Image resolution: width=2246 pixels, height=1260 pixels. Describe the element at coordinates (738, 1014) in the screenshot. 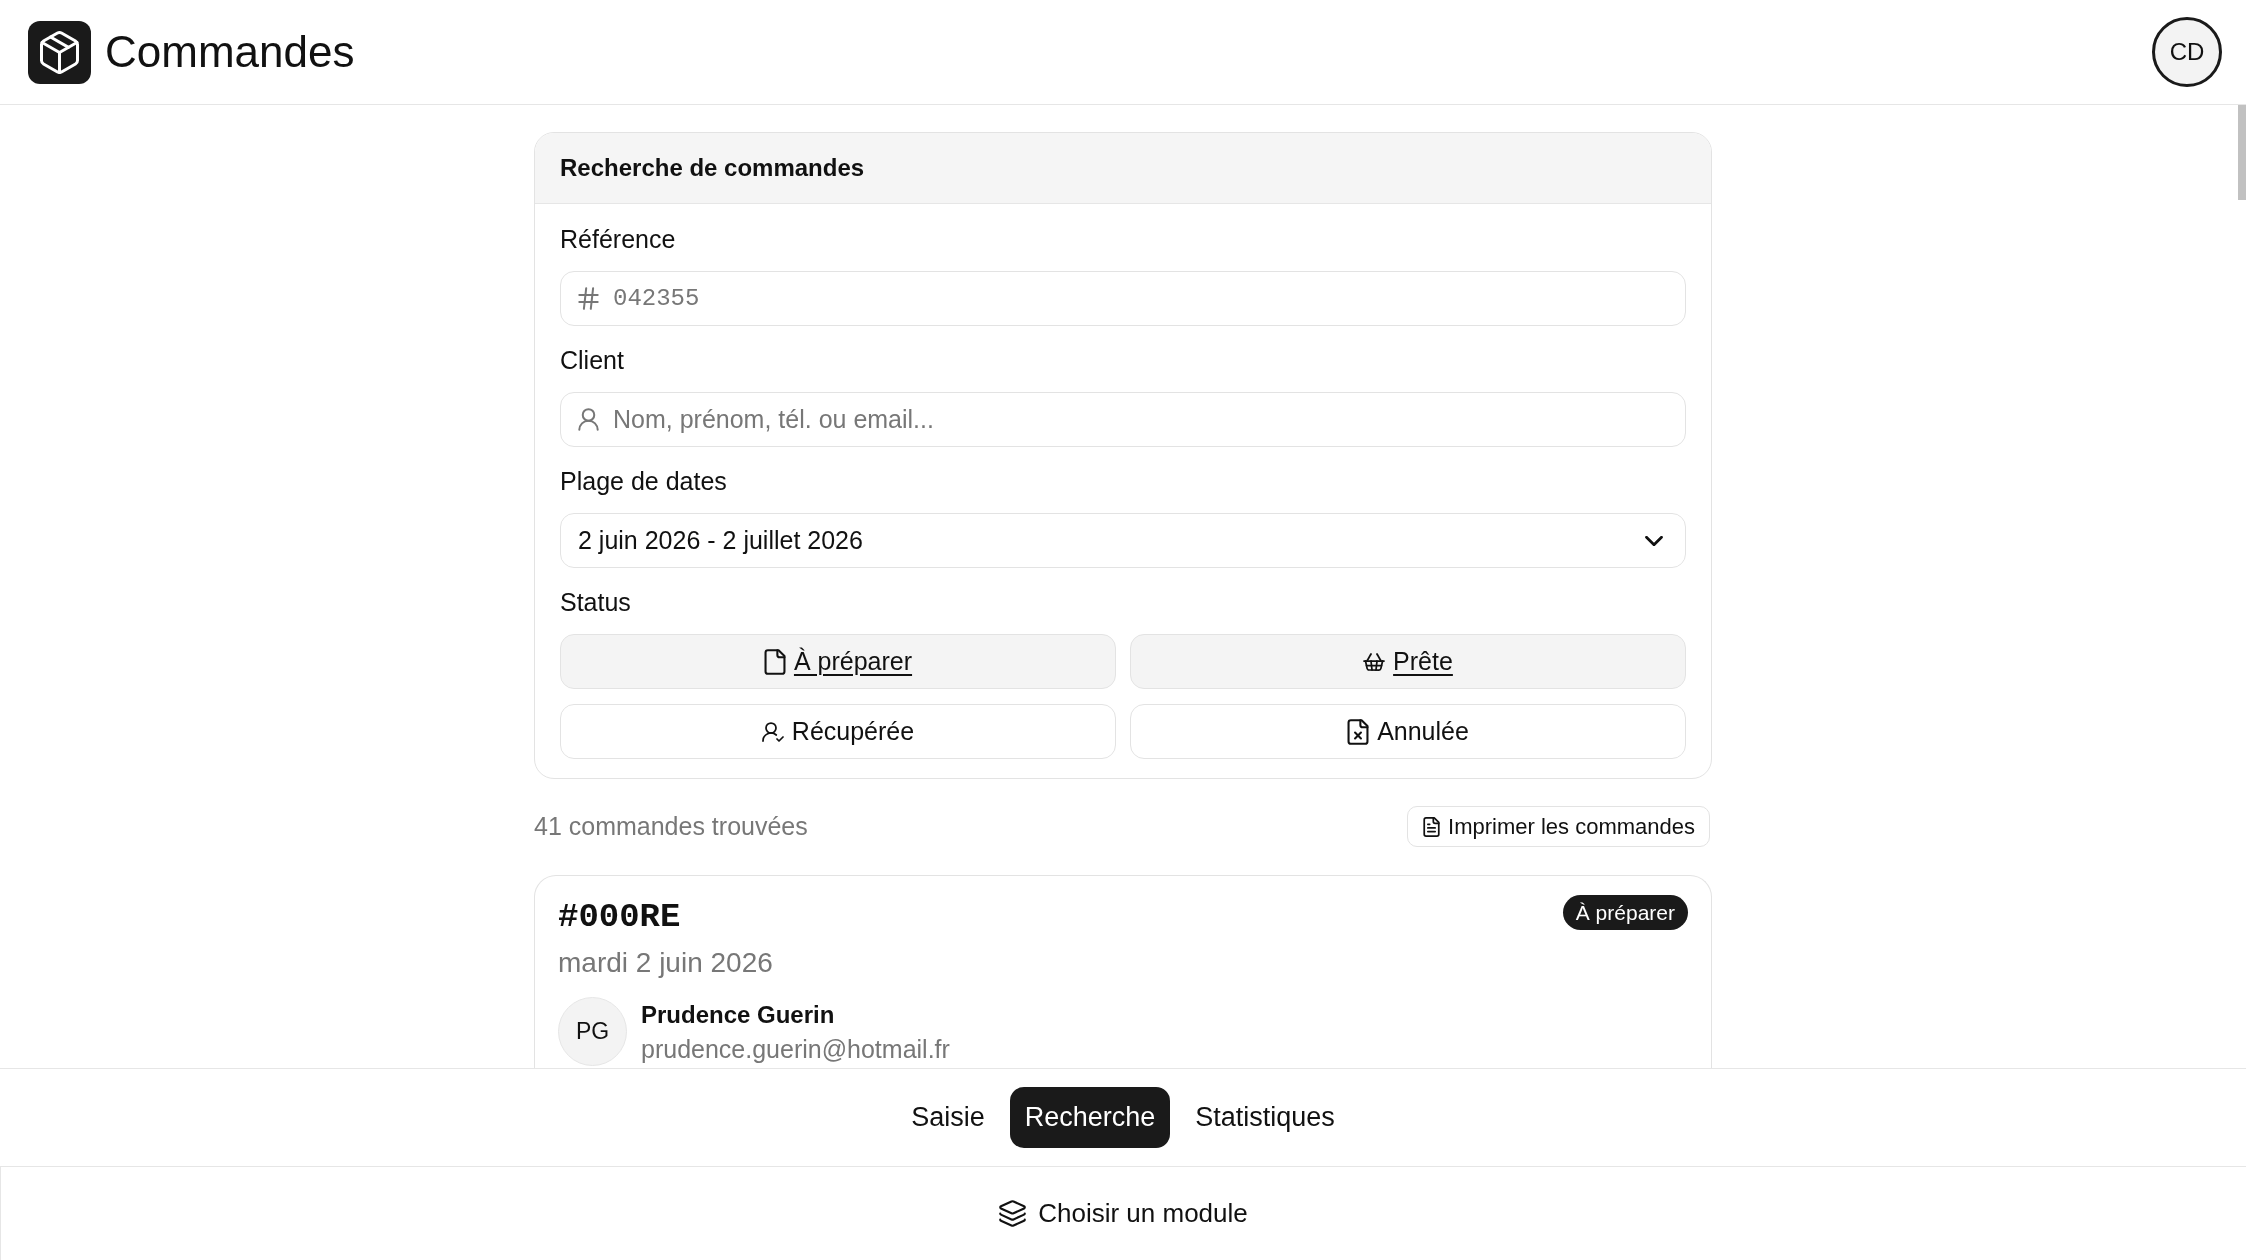

I see `customer-name: Prudence Guerin` at that location.